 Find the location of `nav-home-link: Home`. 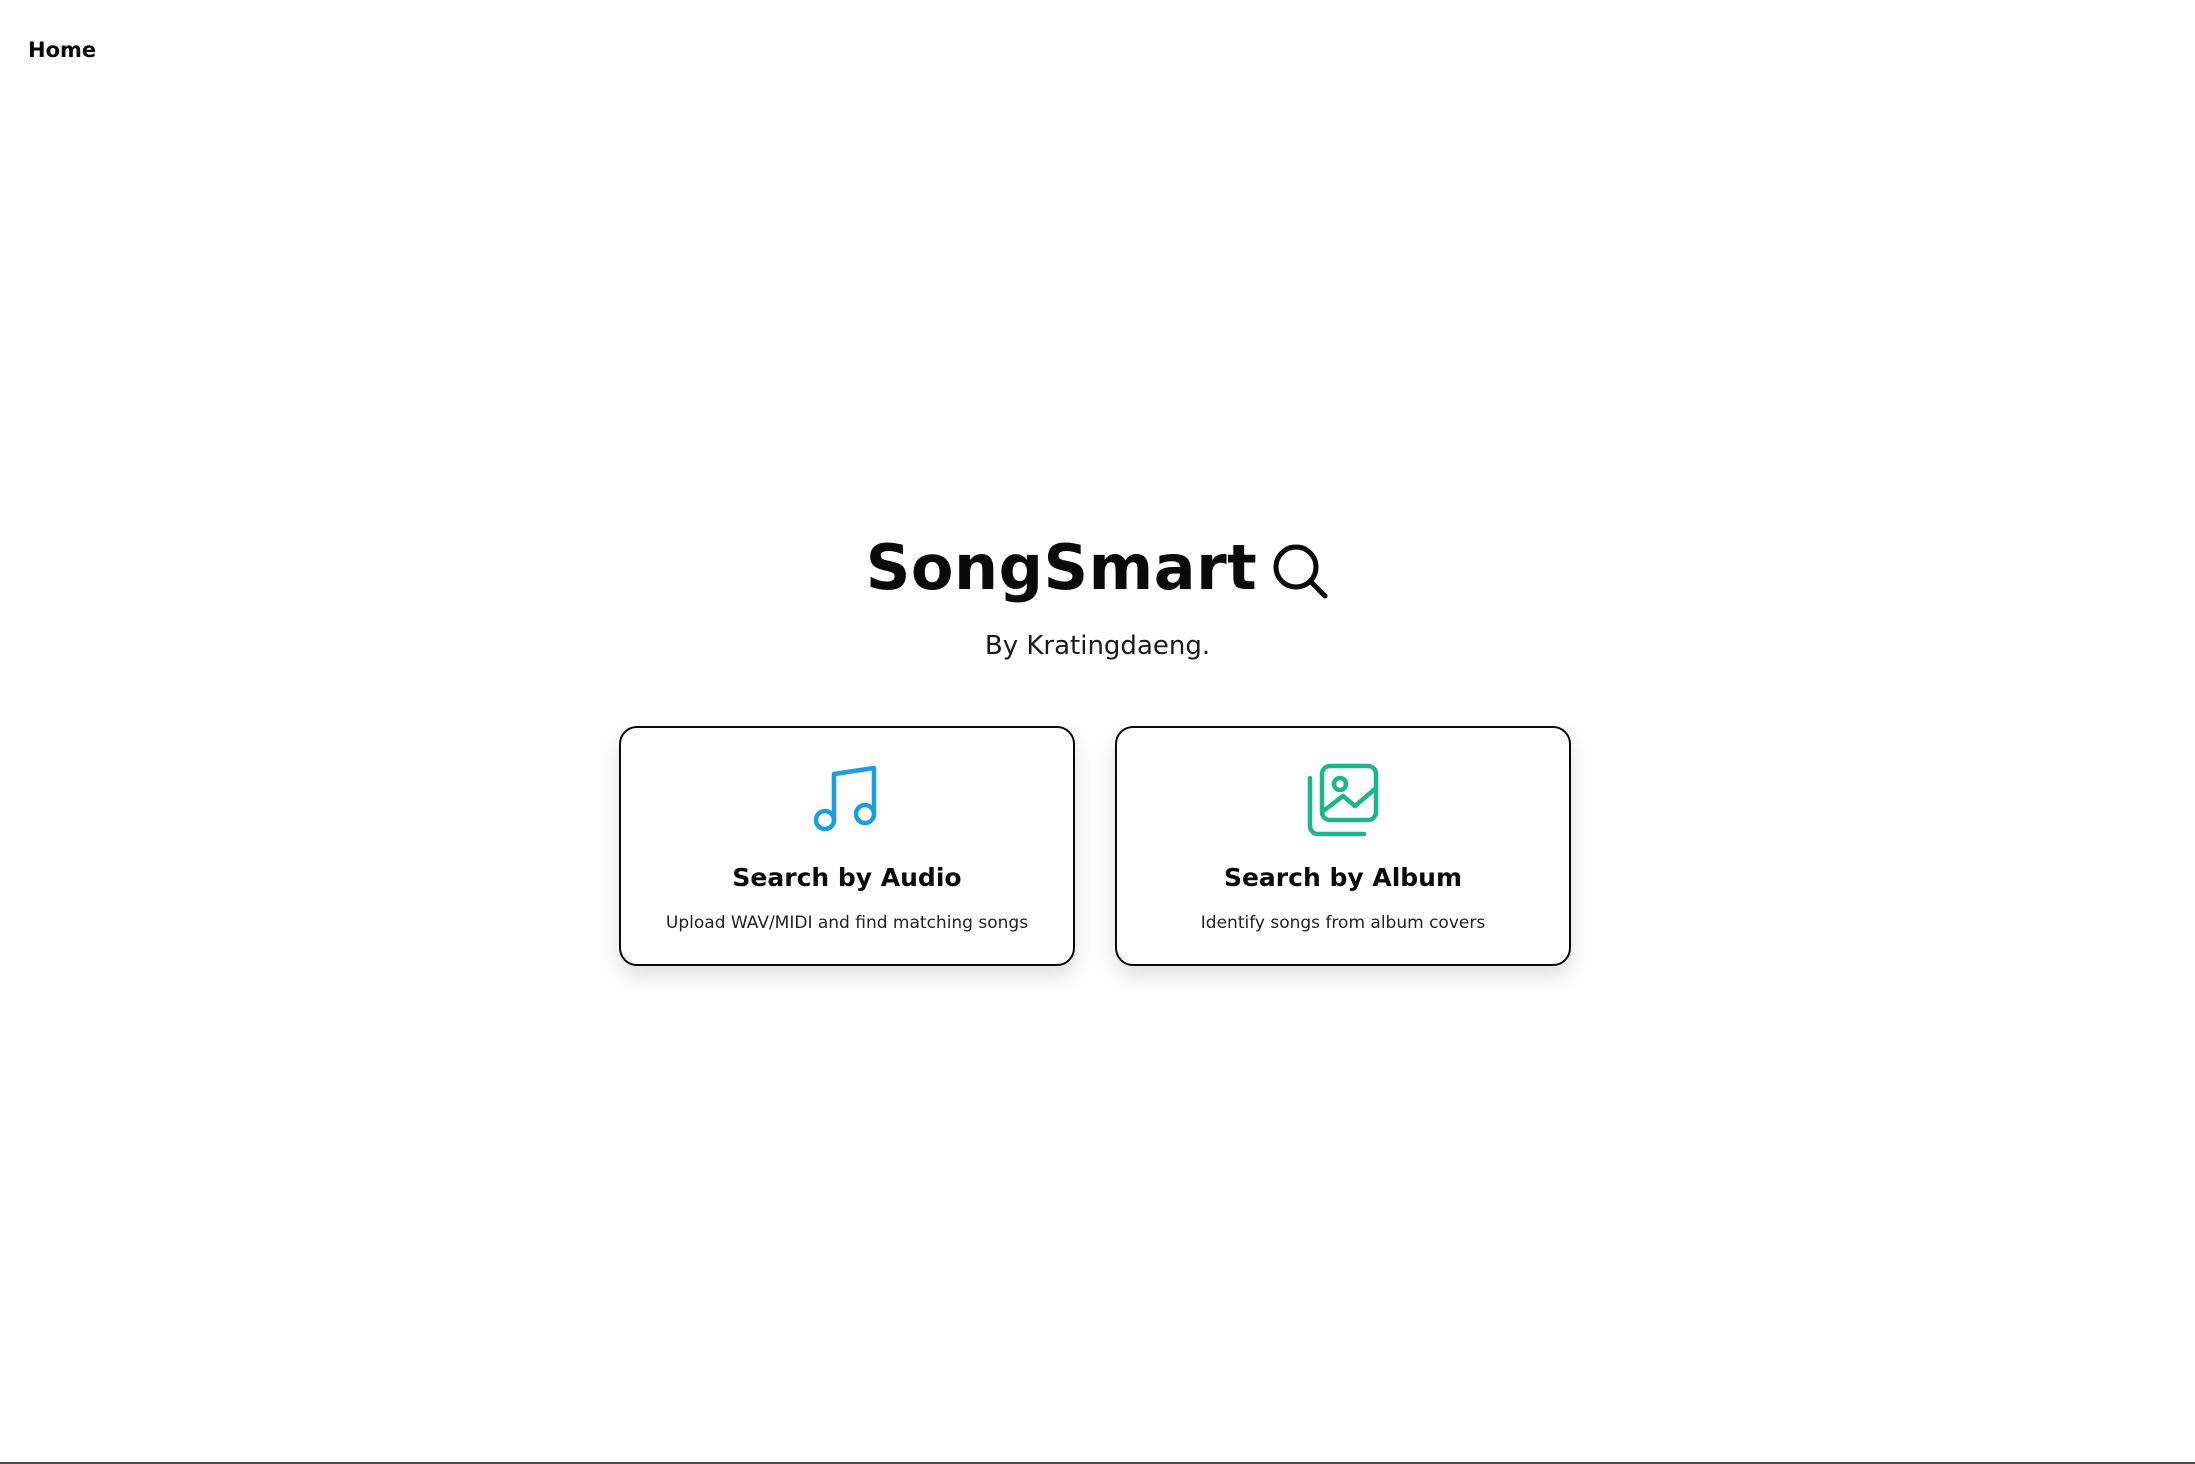

nav-home-link: Home is located at coordinates (62, 50).